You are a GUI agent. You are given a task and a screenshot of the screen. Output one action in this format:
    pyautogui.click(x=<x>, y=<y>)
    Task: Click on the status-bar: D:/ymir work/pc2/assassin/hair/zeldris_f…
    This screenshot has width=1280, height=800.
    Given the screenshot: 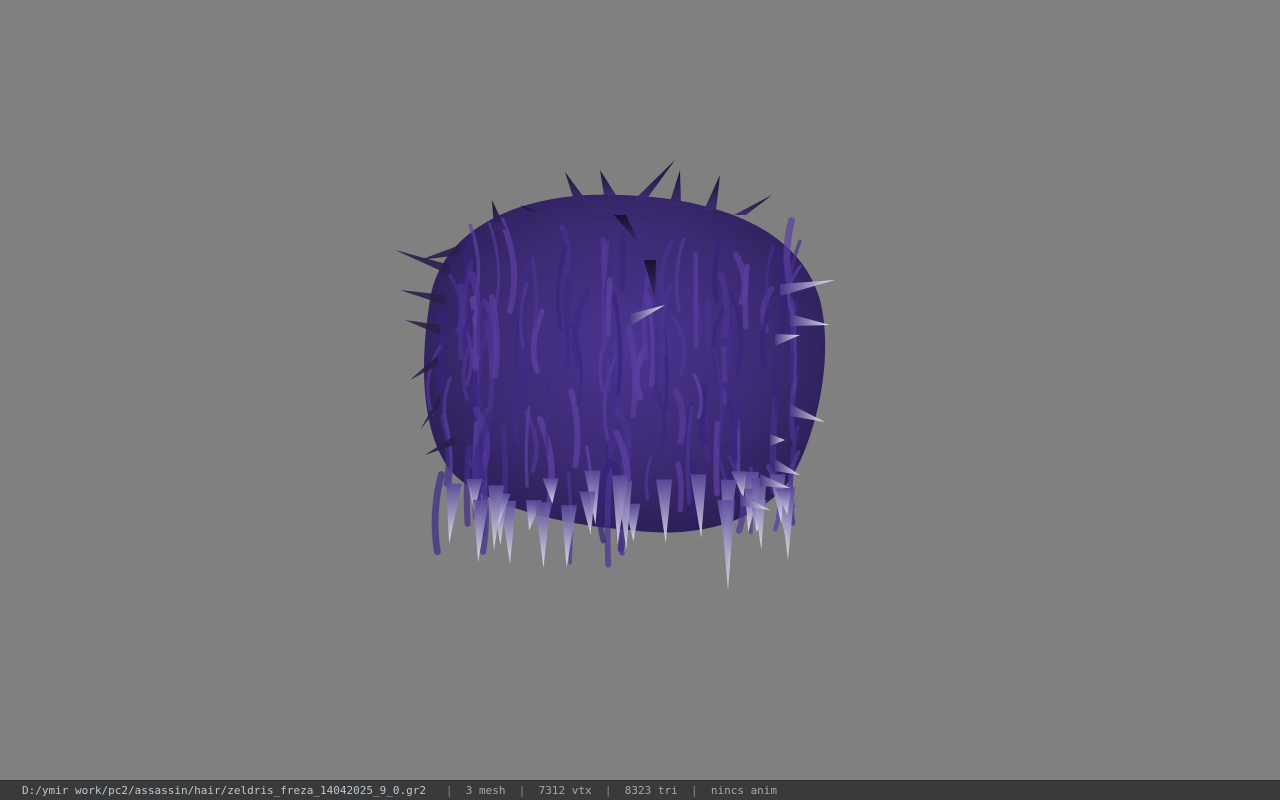 What is the action you would take?
    pyautogui.click(x=640, y=790)
    